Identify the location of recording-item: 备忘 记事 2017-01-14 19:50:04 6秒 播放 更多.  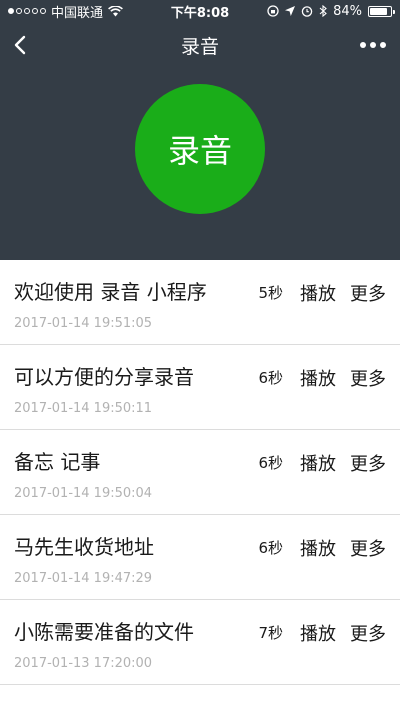
(200, 472).